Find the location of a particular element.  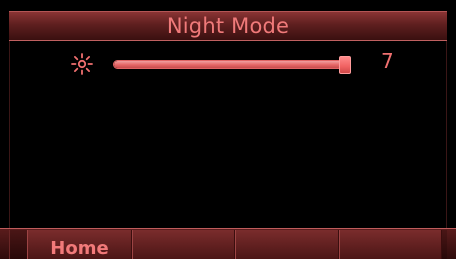

slider-thumb is located at coordinates (345, 65).